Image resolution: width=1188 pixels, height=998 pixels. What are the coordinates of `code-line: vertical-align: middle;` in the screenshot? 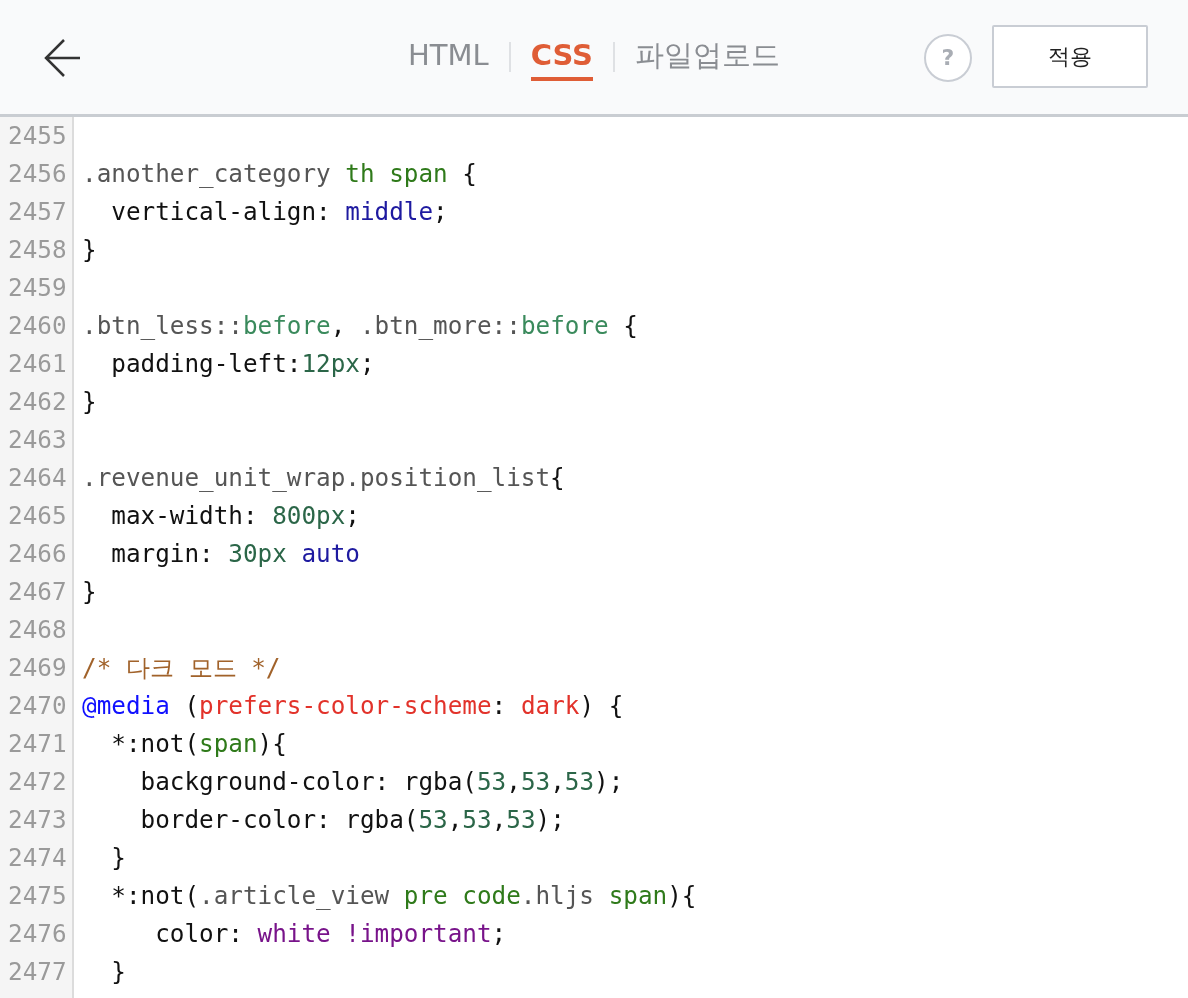 It's located at (279, 212).